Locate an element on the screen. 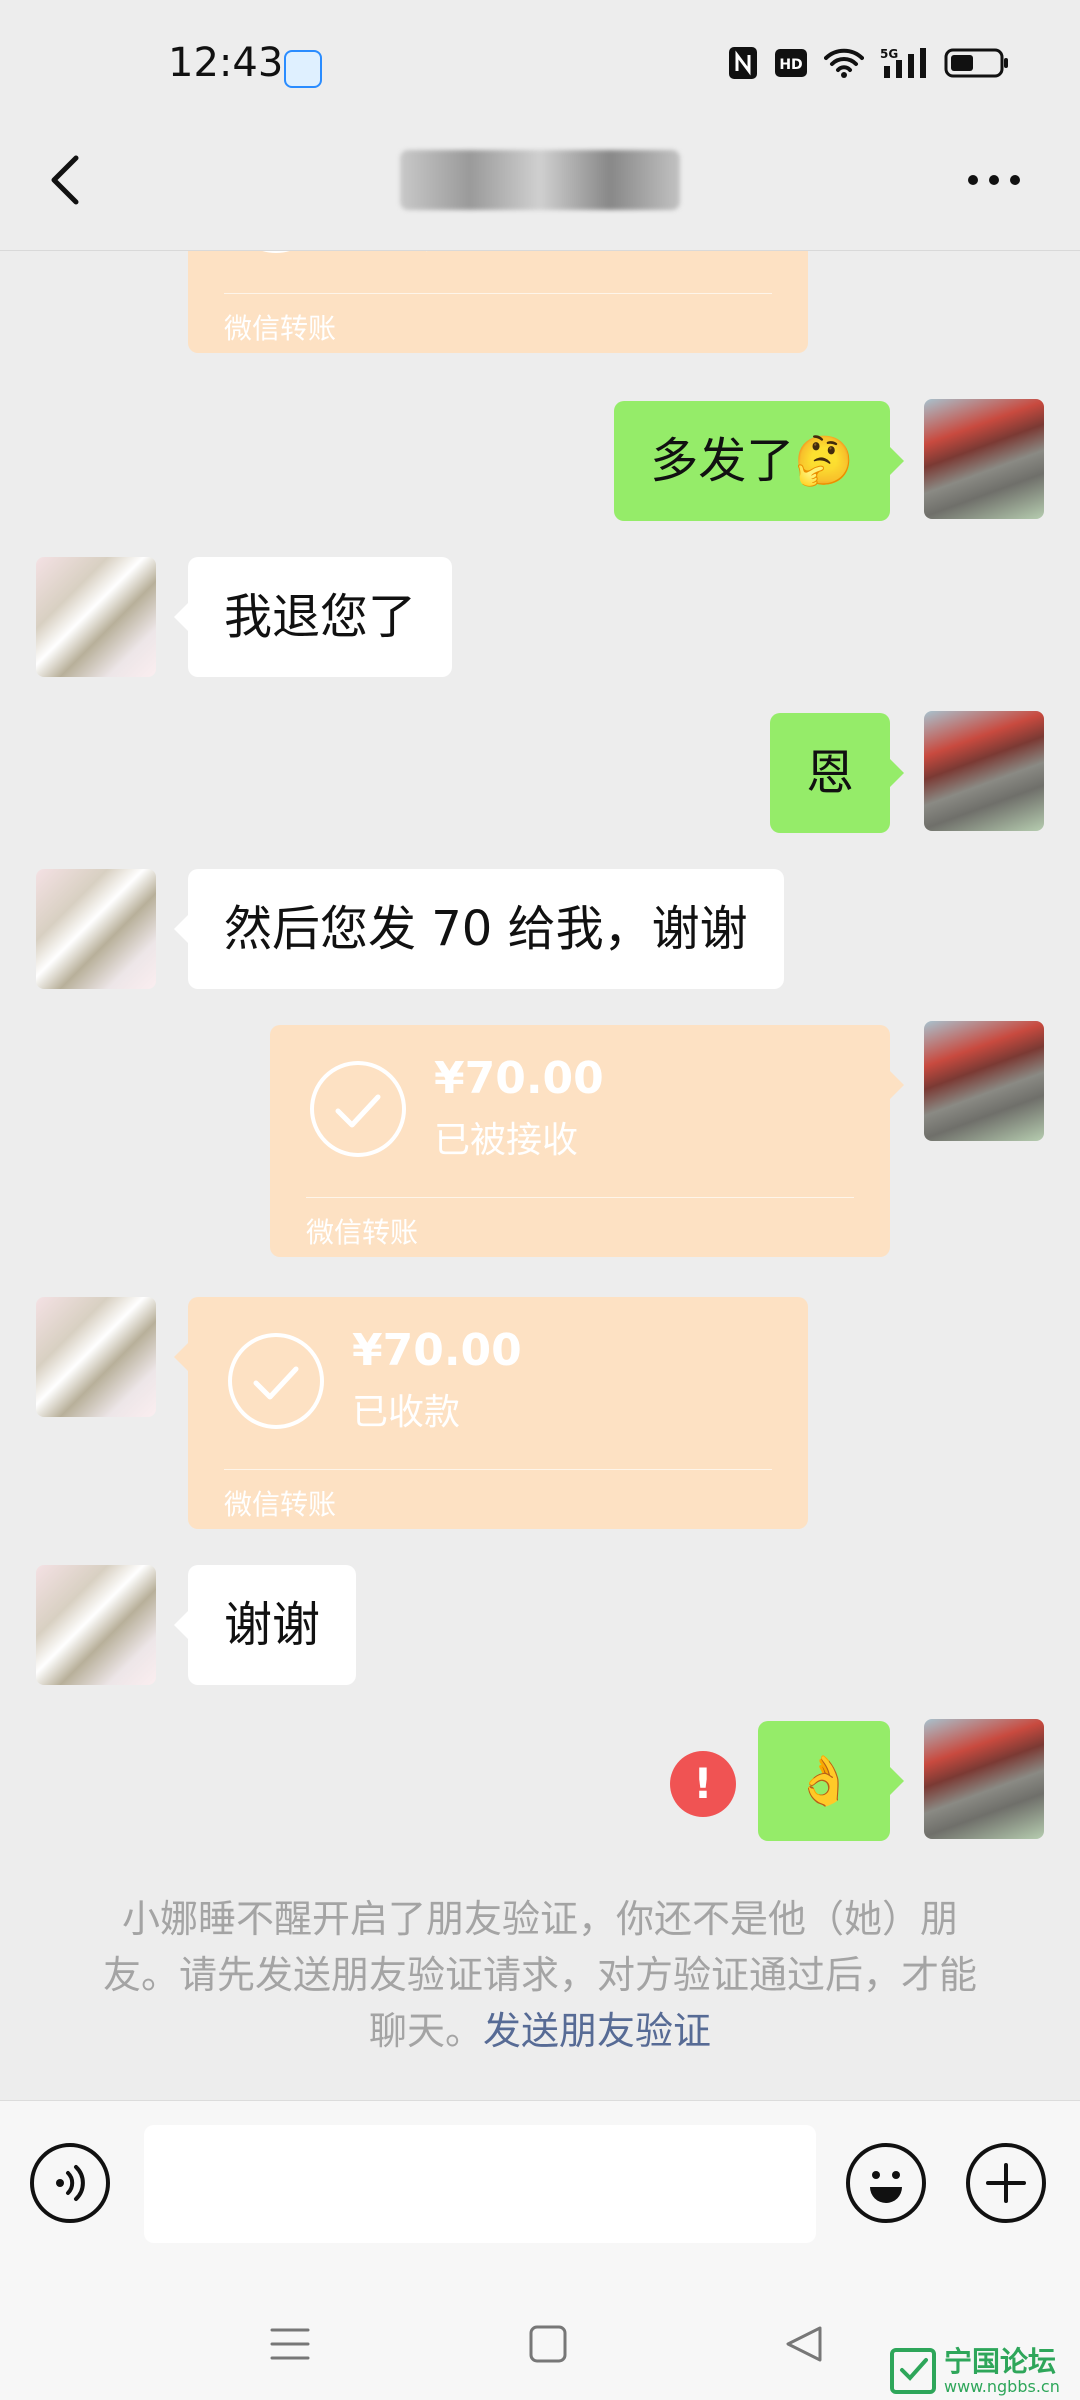  chevron-left-icon is located at coordinates (65, 180).